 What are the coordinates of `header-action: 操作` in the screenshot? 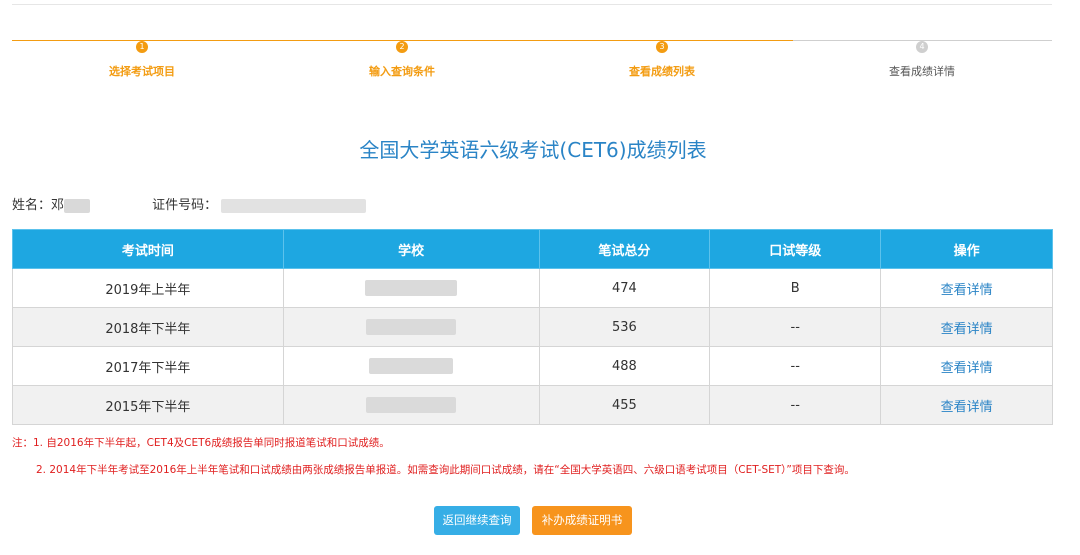 It's located at (966, 249).